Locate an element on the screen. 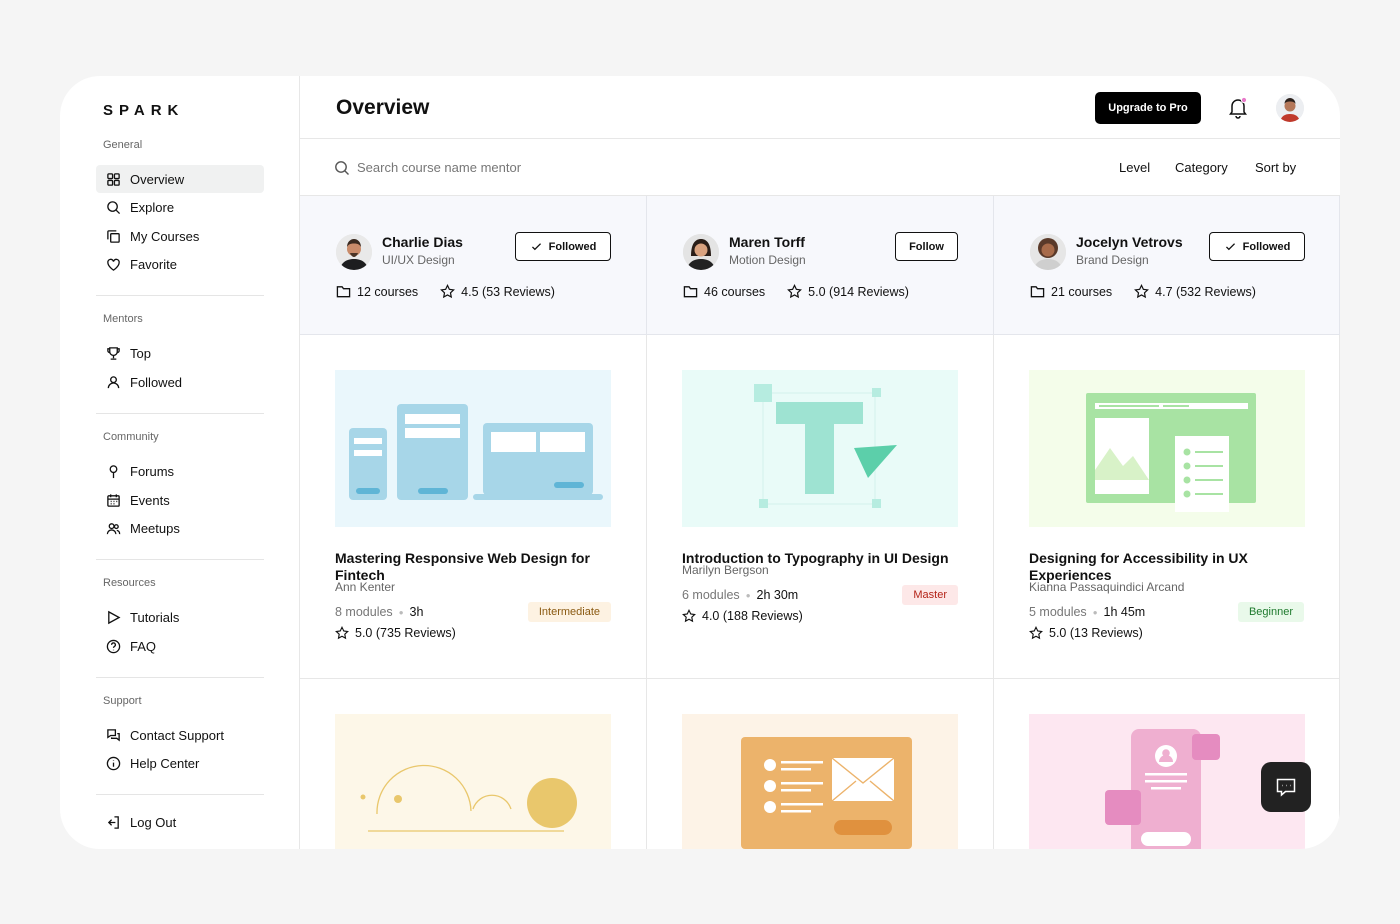  sidebar-item-events: Events is located at coordinates (180, 500).